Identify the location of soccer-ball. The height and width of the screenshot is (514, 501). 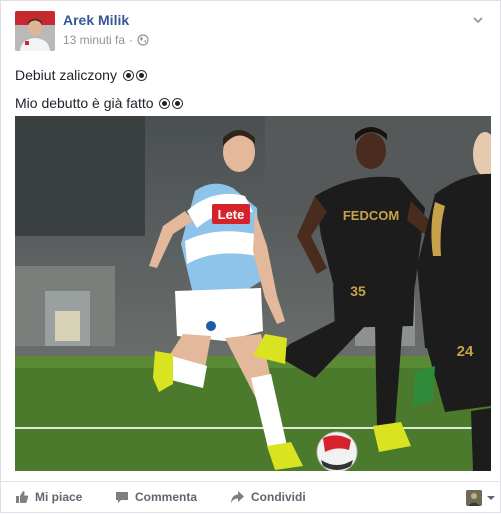
(337, 451).